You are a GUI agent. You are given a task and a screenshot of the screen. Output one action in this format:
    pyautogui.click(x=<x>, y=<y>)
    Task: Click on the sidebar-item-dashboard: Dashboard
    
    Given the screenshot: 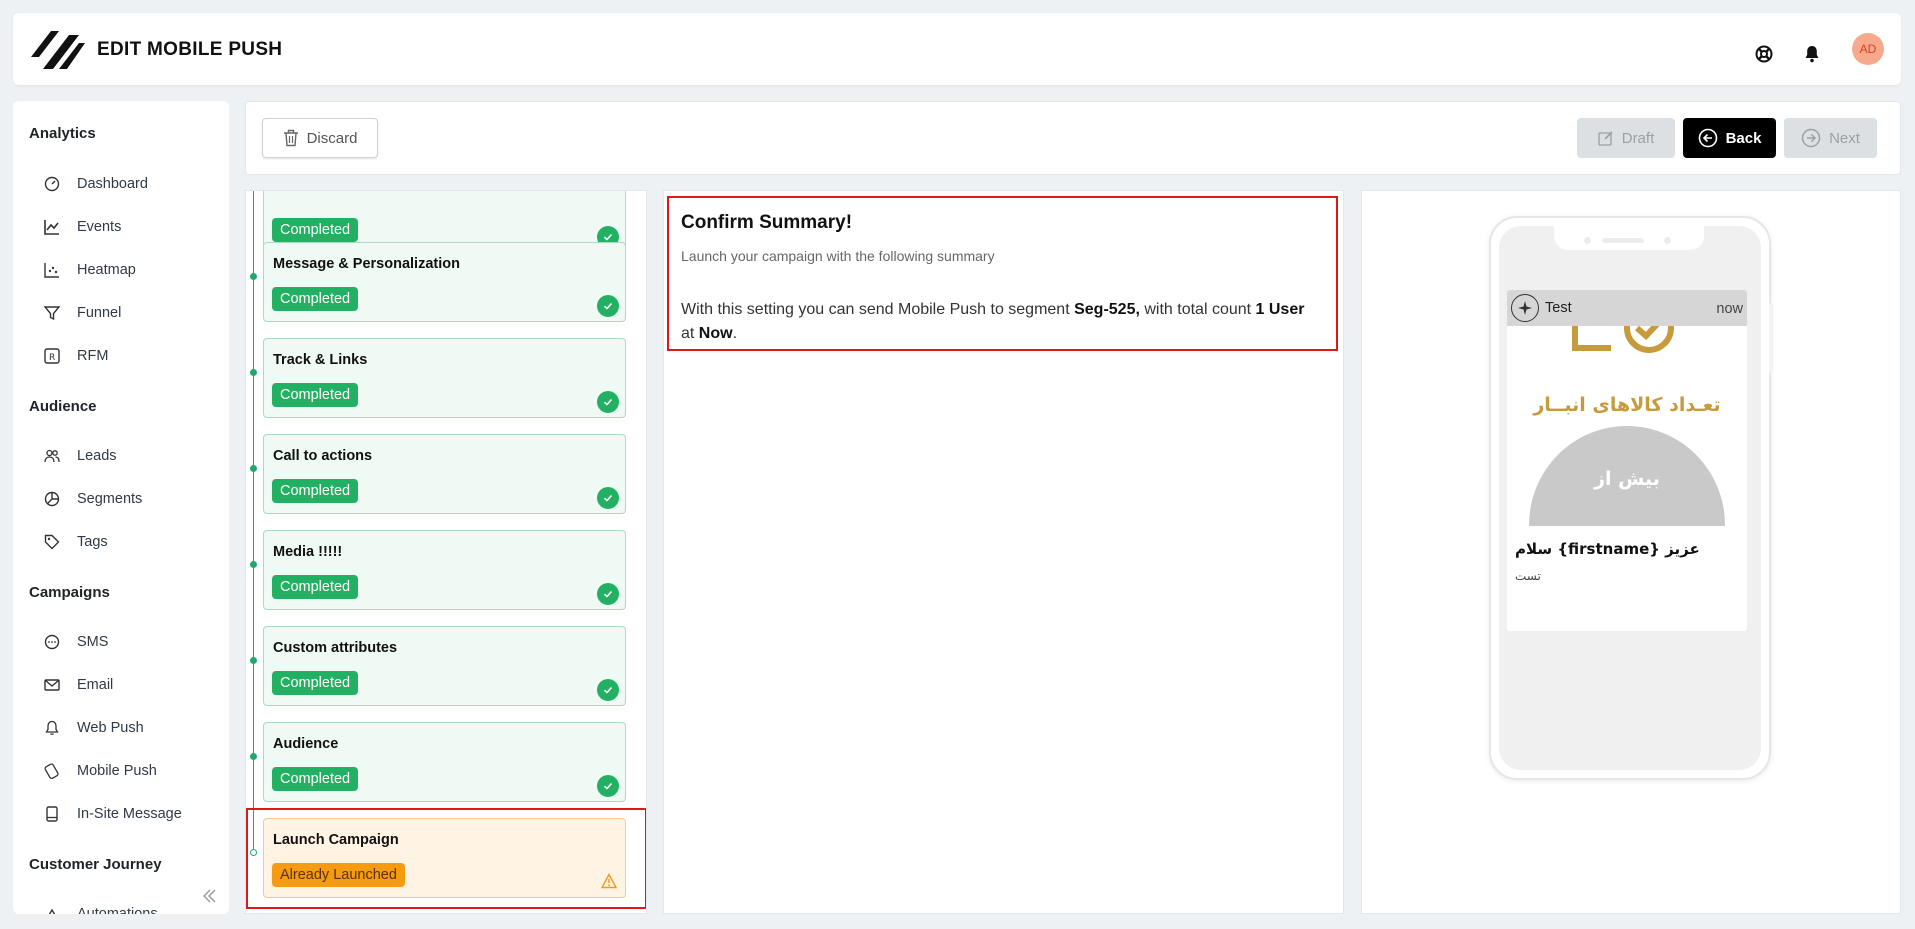 What is the action you would take?
    pyautogui.click(x=133, y=184)
    